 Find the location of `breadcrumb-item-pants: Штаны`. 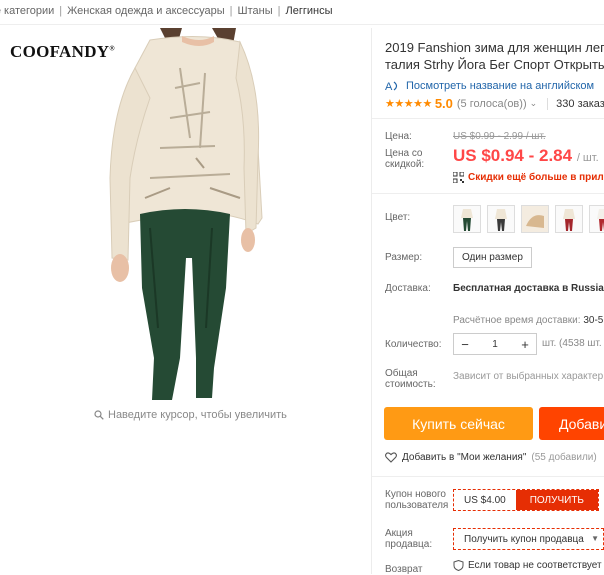

breadcrumb-item-pants: Штаны is located at coordinates (255, 11).